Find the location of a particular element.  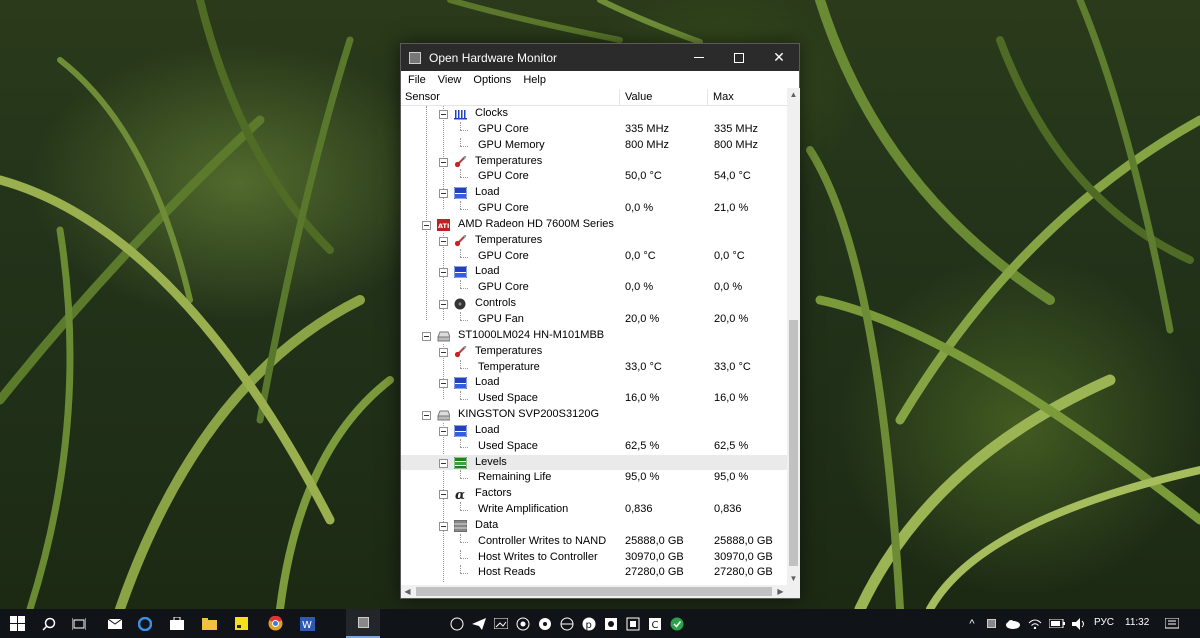

cloud-icon is located at coordinates (1013, 624).